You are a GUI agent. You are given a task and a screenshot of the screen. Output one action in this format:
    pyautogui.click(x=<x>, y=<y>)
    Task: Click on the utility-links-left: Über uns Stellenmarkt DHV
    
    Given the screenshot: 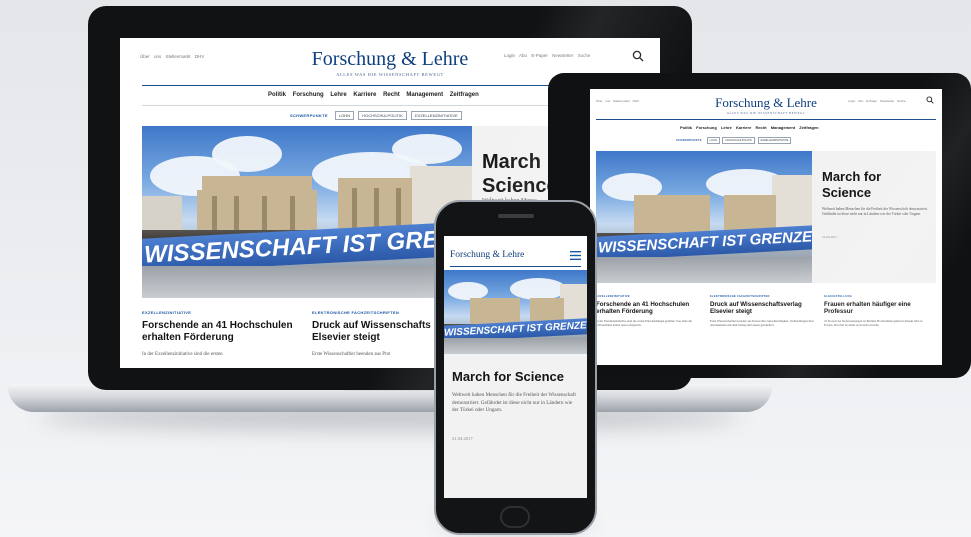 What is the action you would take?
    pyautogui.click(x=172, y=56)
    